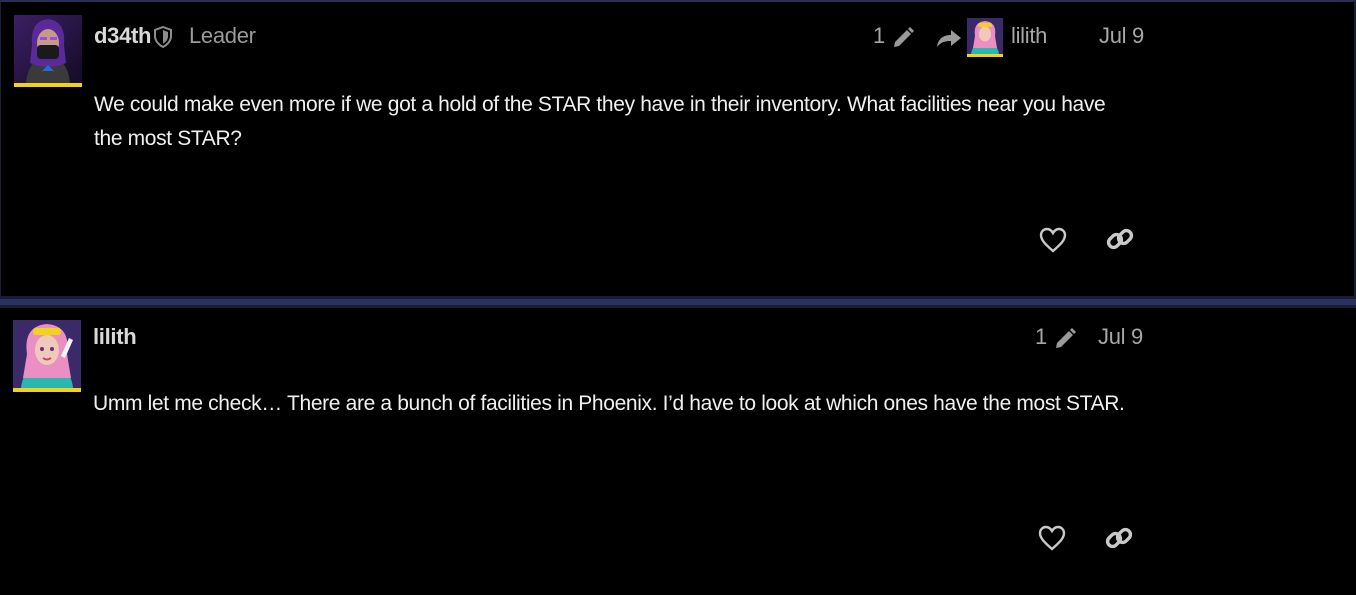 This screenshot has width=1356, height=595. Describe the element at coordinates (222, 35) in the screenshot. I see `user-title: Leader` at that location.